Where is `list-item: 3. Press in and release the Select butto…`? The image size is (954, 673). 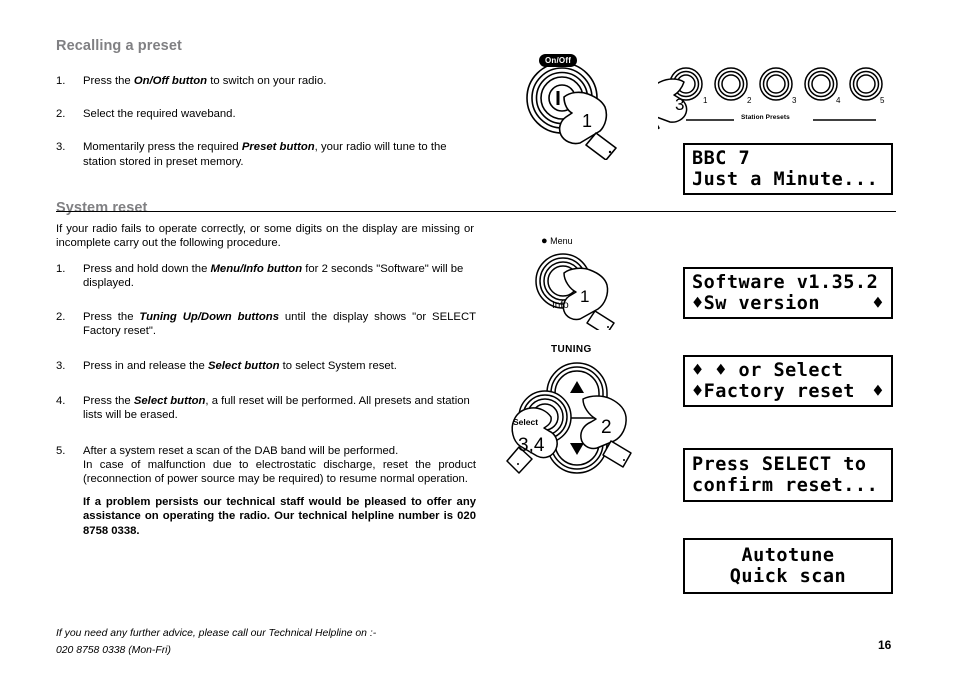
list-item: 3. Press in and release the Select butto… is located at coordinates (266, 366).